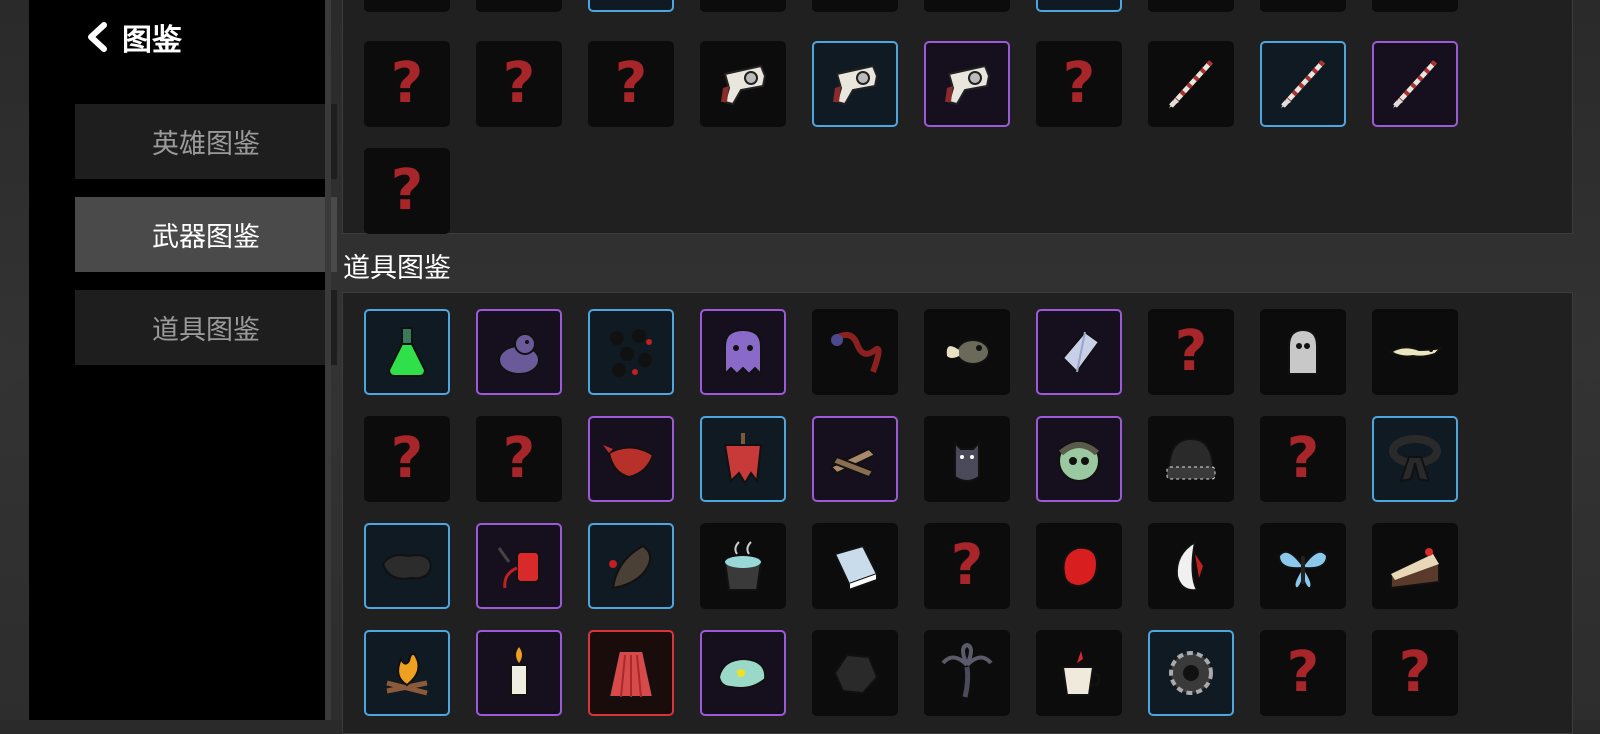  Describe the element at coordinates (133, 37) in the screenshot. I see `back-button: 图鉴` at that location.